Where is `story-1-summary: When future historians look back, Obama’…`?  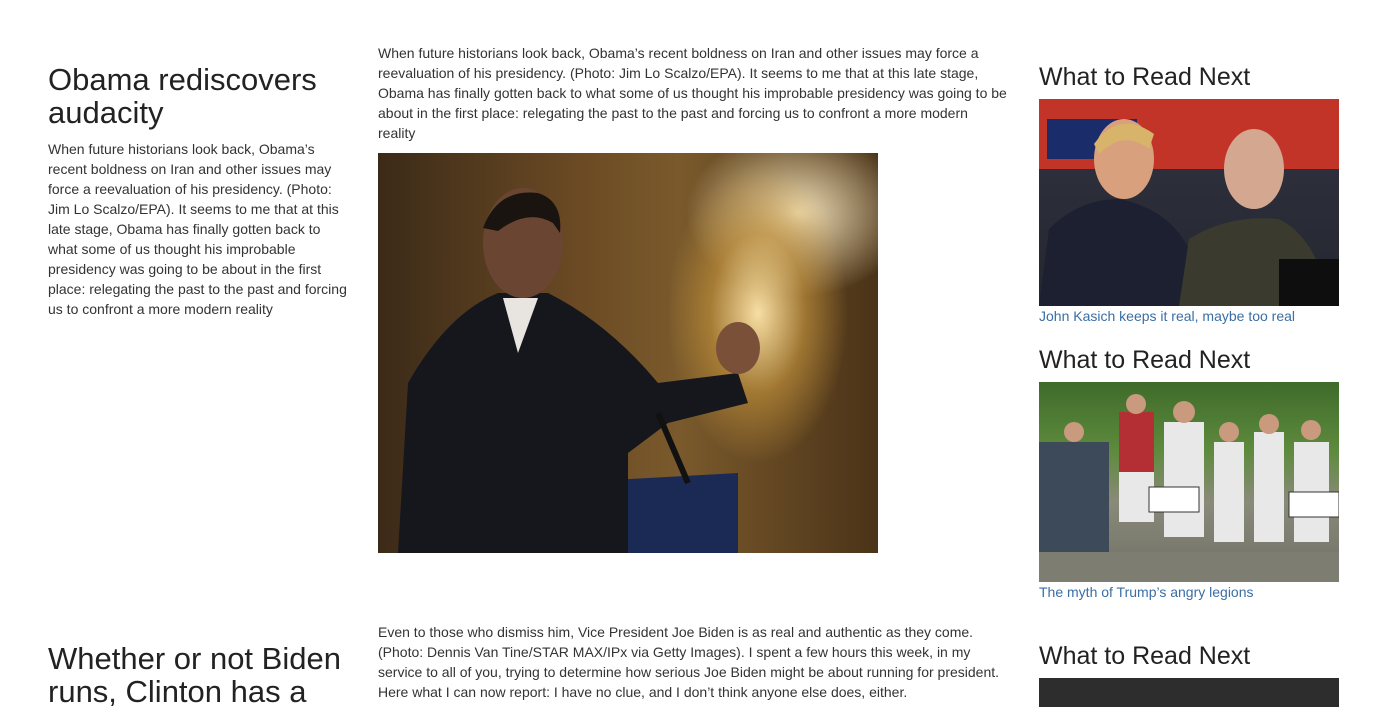 story-1-summary: When future historians look back, Obama’… is located at coordinates (197, 229).